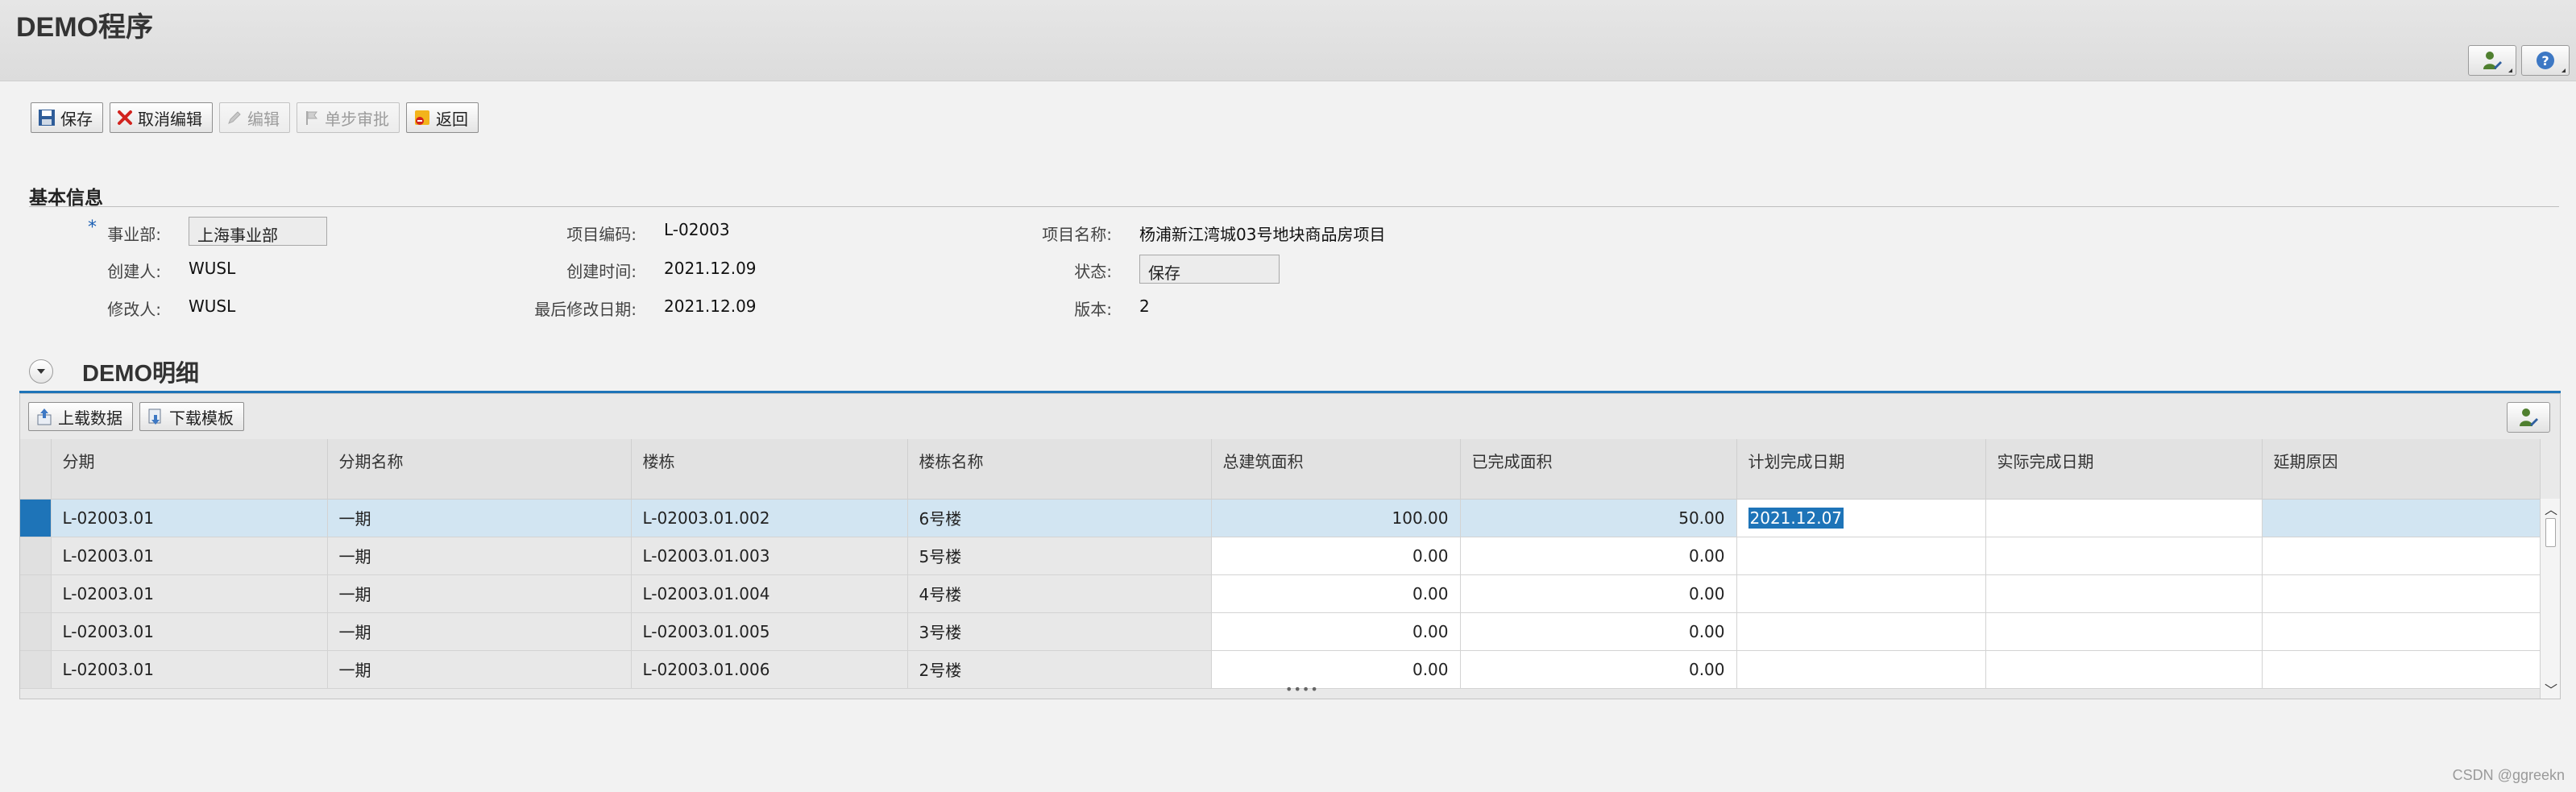 This screenshot has width=2576, height=792. I want to click on basic-info-divider, so click(1294, 206).